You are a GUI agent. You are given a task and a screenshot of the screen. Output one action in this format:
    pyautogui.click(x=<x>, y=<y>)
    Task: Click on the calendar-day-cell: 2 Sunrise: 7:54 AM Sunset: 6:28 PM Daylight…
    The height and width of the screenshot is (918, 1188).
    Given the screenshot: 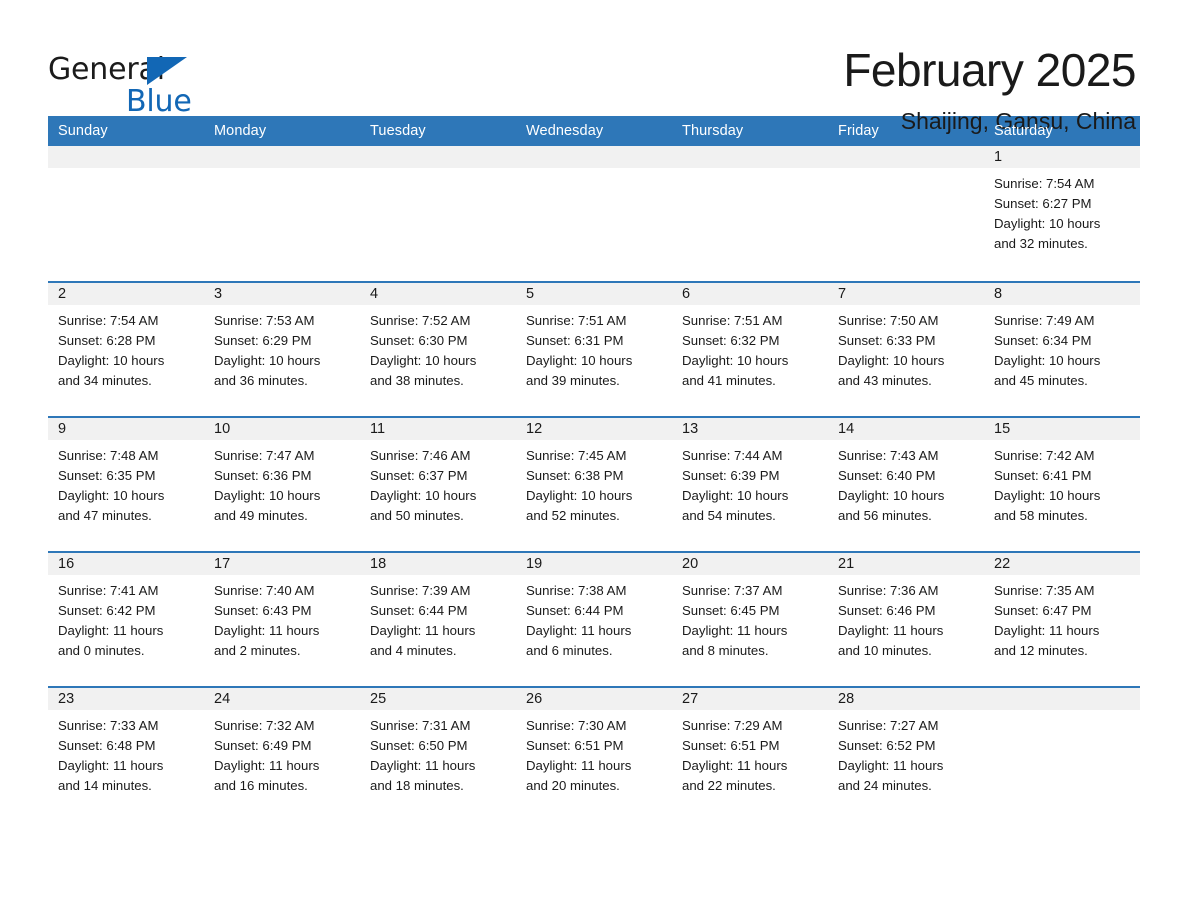 What is the action you would take?
    pyautogui.click(x=126, y=349)
    